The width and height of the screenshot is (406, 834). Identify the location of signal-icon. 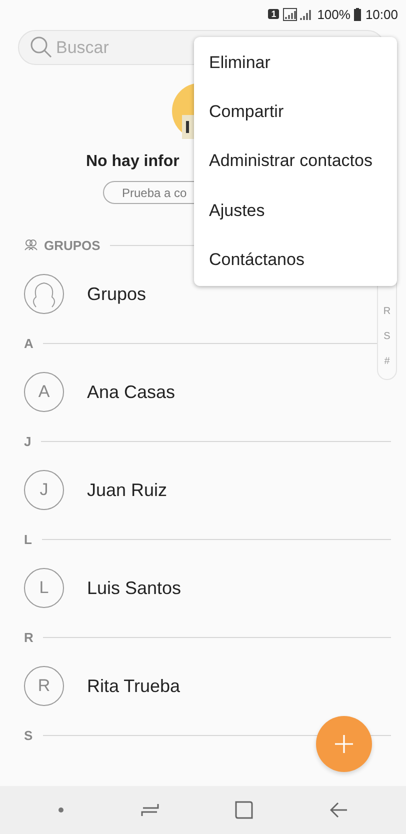
(298, 14).